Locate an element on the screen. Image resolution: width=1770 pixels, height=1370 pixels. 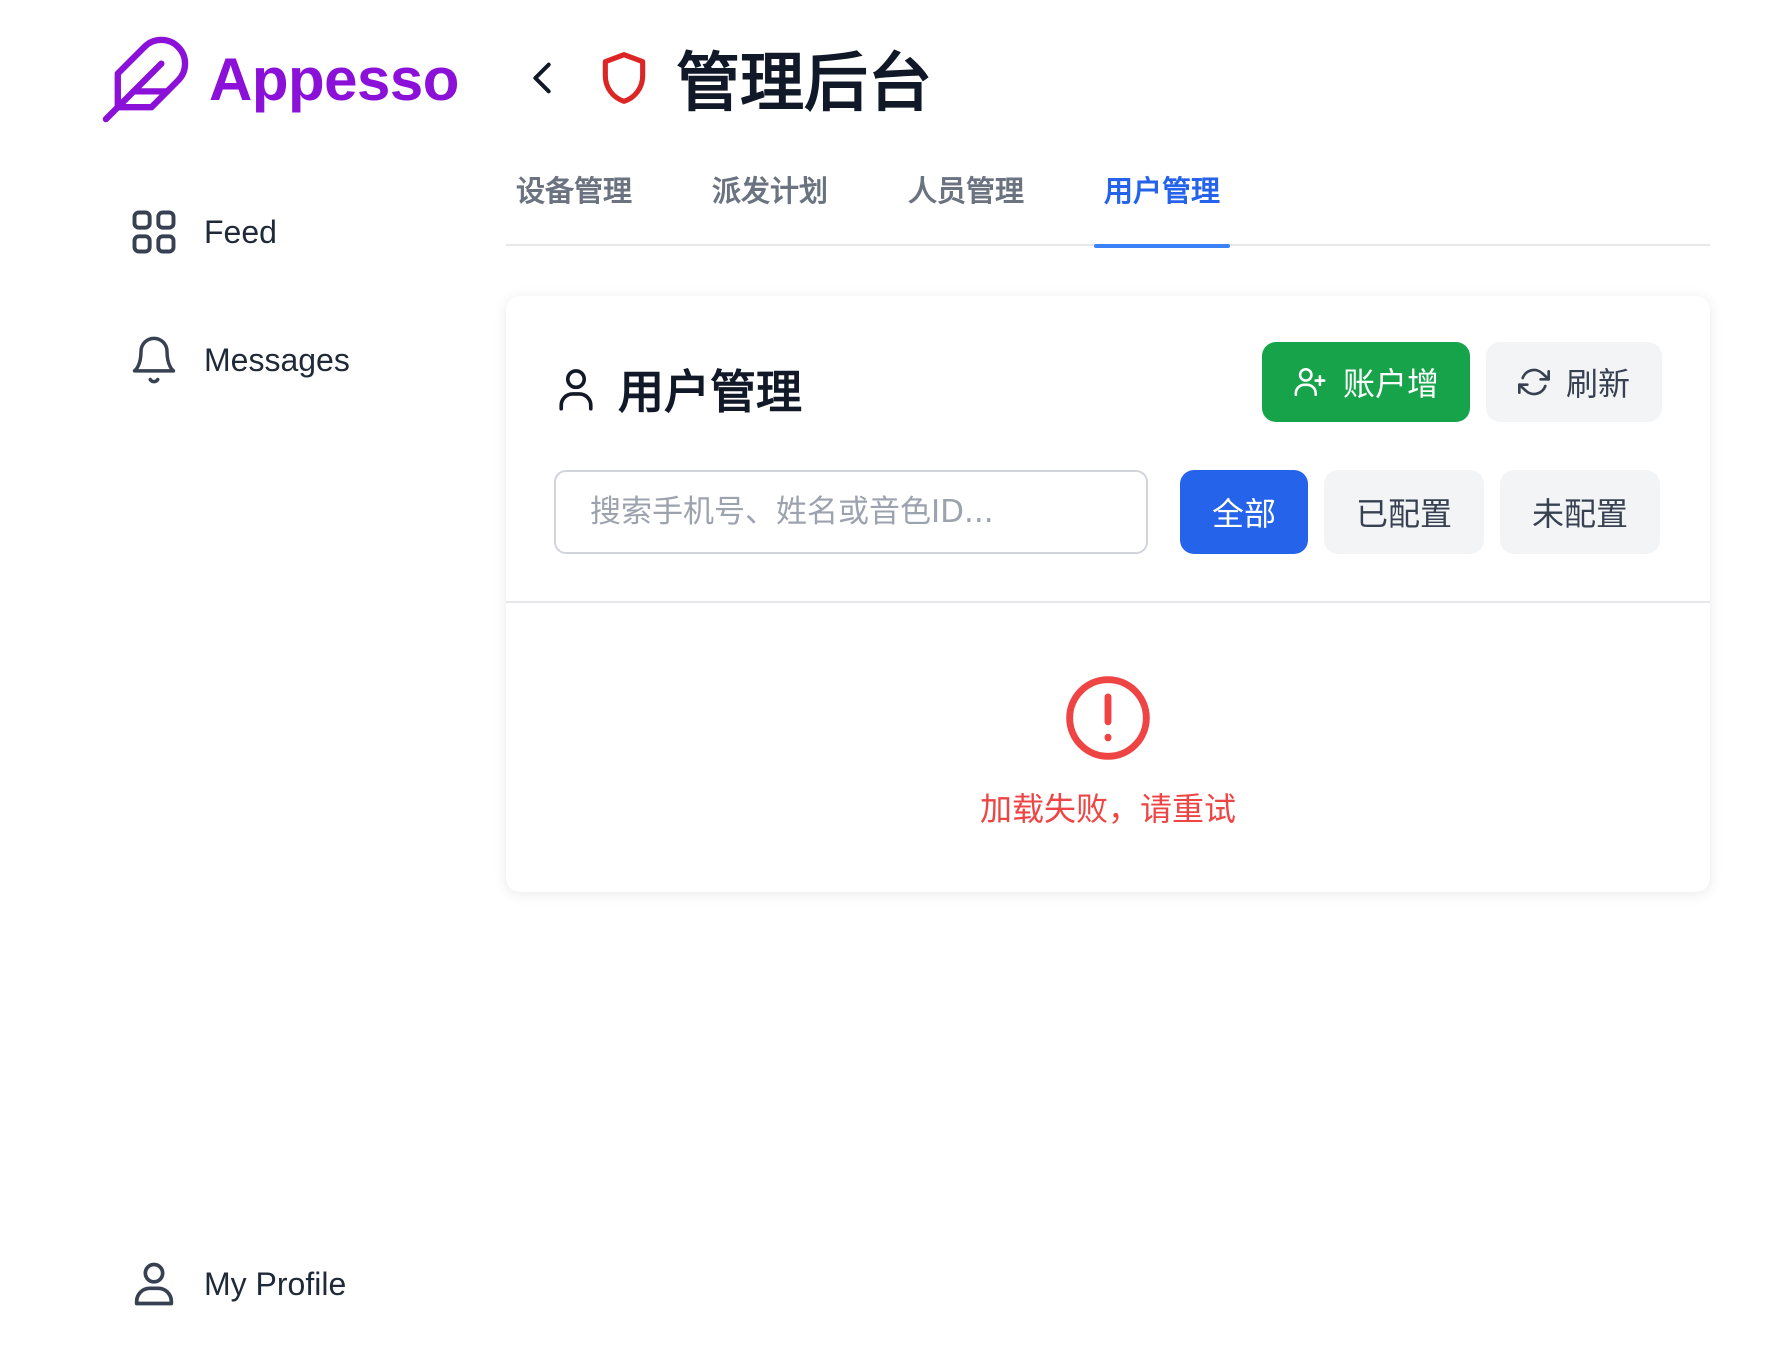
sidebar-item-label: Messages is located at coordinates (277, 359).